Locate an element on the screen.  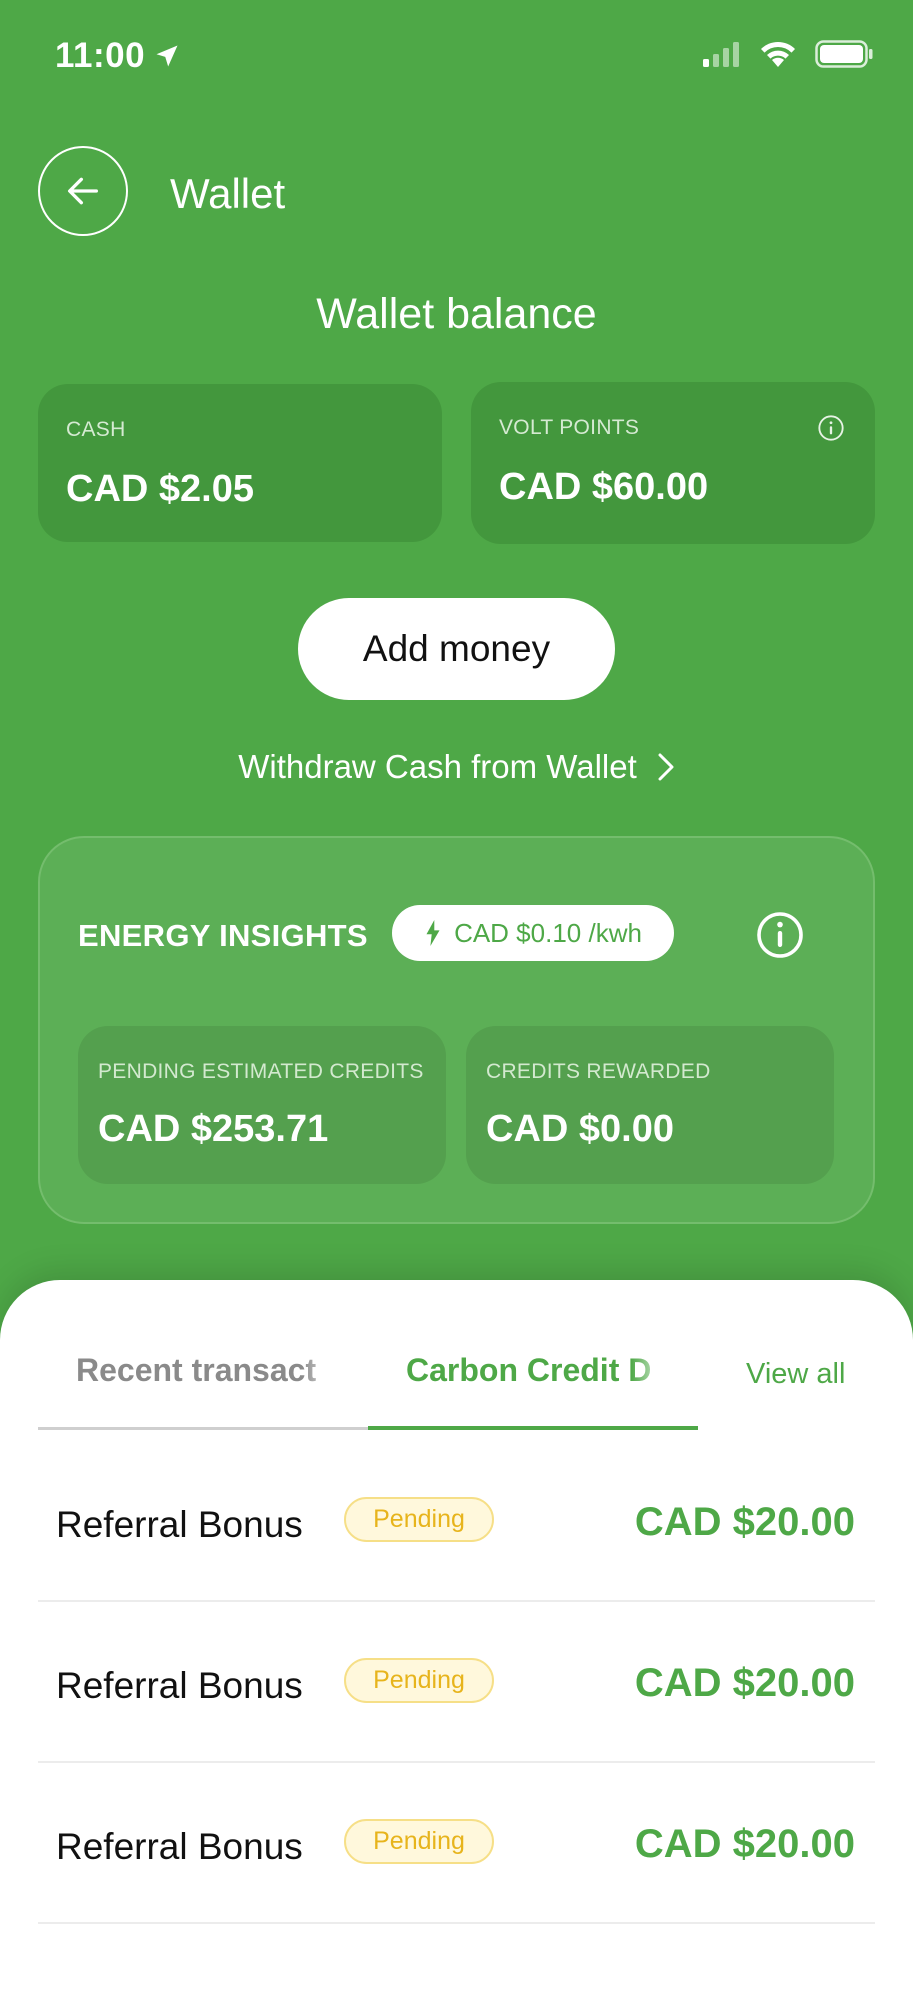
status-bar-indicators is located at coordinates (788, 54).